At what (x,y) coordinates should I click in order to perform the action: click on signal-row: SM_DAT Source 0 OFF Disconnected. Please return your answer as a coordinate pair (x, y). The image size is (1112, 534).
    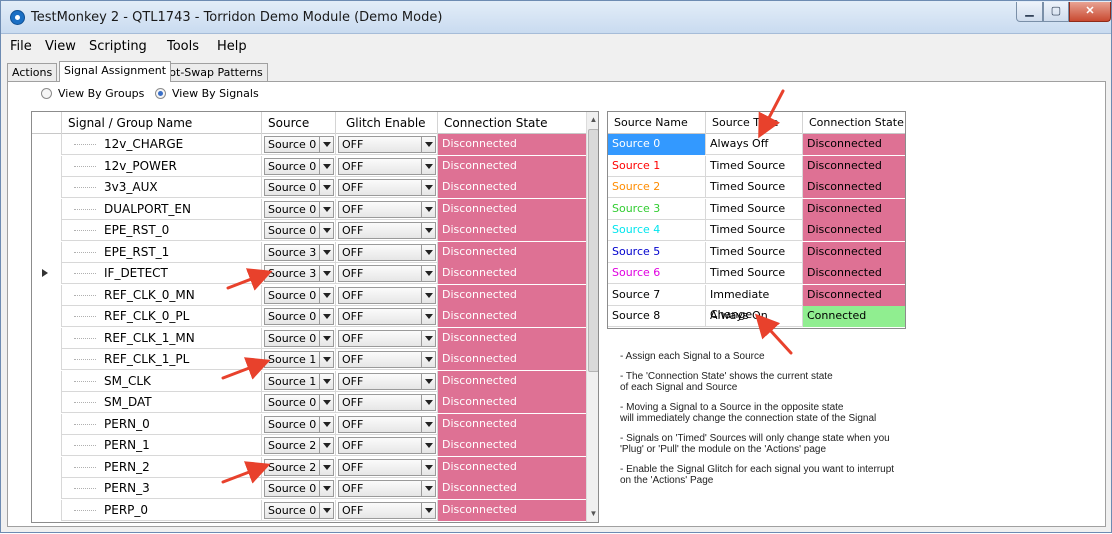
    Looking at the image, I should click on (309, 402).